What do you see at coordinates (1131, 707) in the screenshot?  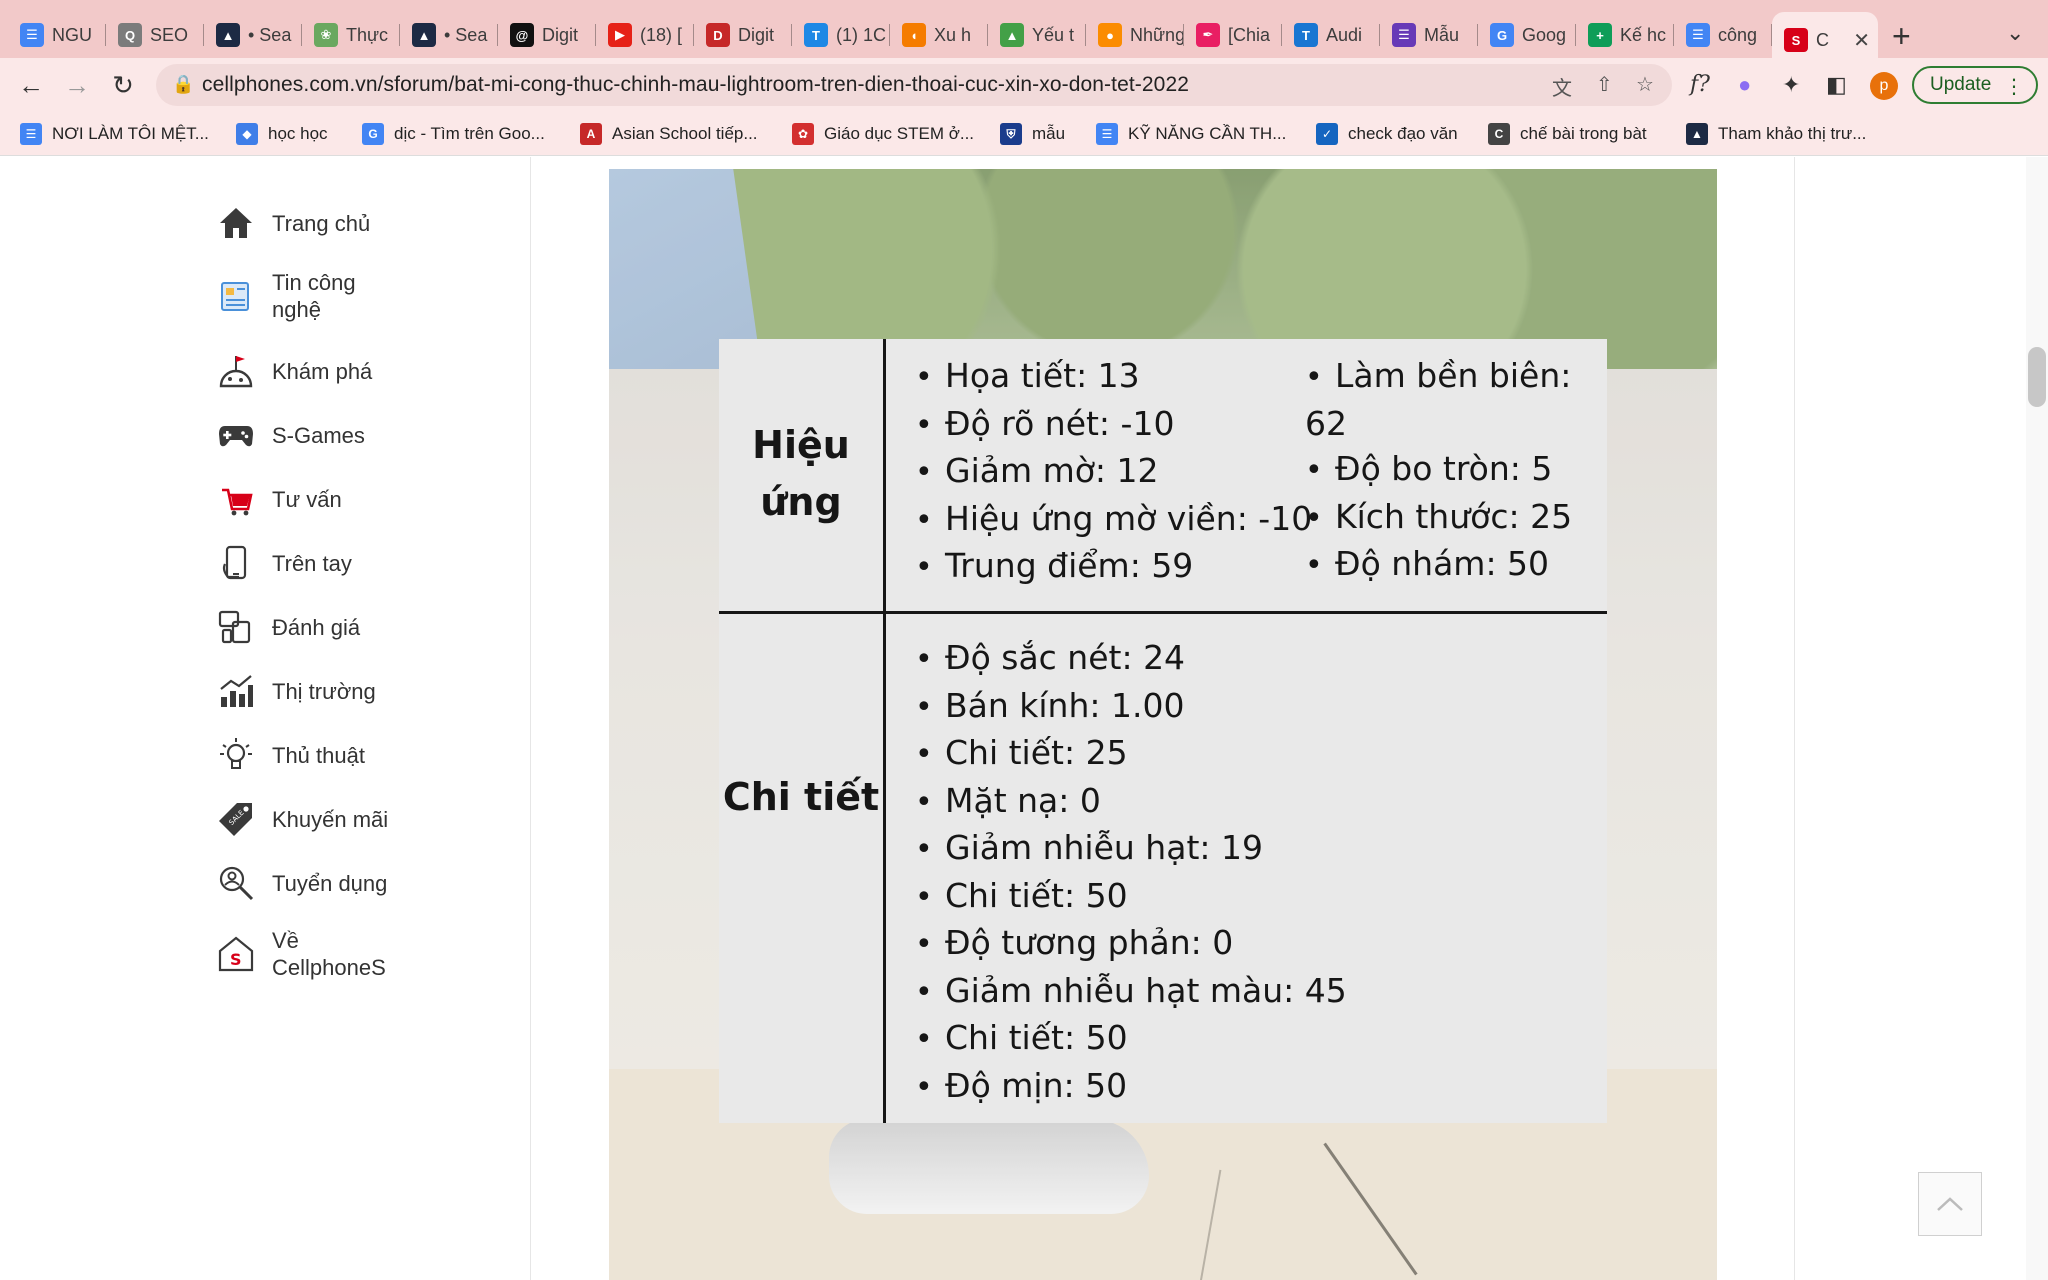 I see `detail-setting-item: Bán kính: 1.00` at bounding box center [1131, 707].